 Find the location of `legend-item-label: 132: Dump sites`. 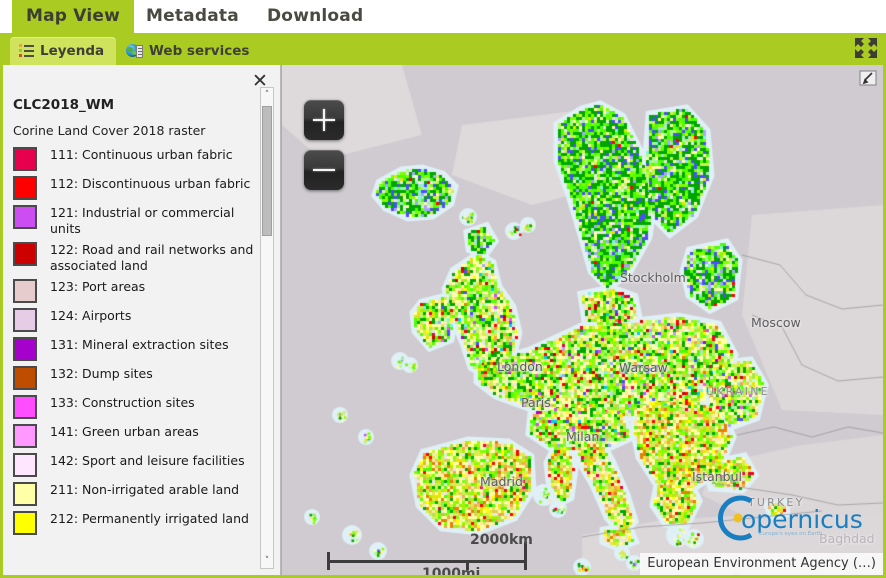

legend-item-label: 132: Dump sites is located at coordinates (101, 373).